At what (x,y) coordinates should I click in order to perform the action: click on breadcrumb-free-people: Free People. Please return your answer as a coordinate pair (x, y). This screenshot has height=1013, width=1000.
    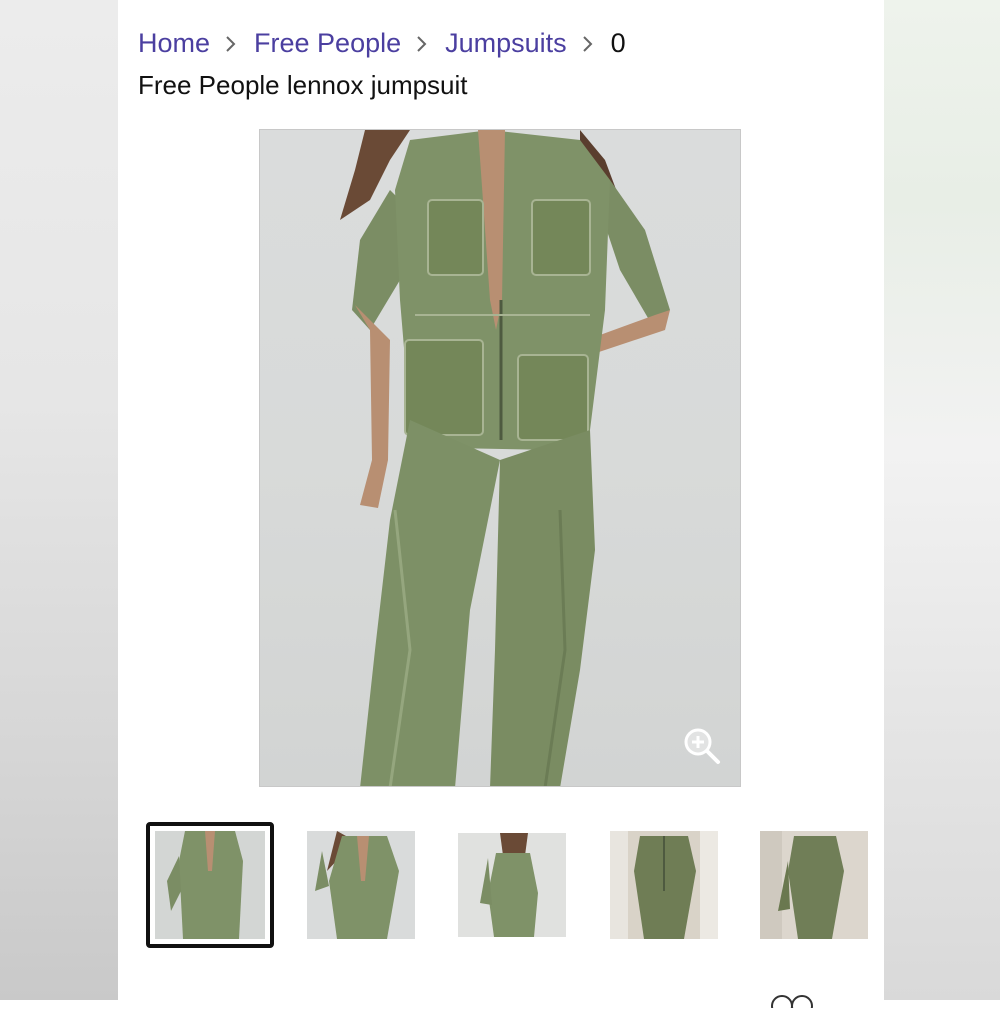
    Looking at the image, I should click on (327, 43).